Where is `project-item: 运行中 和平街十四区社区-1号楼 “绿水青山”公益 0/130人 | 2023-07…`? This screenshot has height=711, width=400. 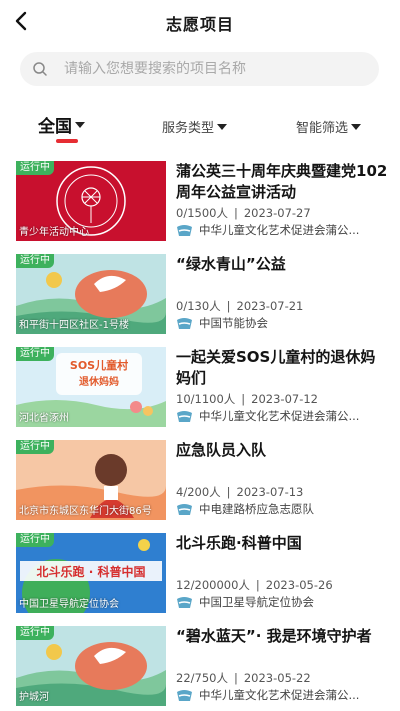
project-item: 运行中 和平街十四区社区-1号楼 “绿水青山”公益 0/130人 | 2023-07… is located at coordinates (200, 294).